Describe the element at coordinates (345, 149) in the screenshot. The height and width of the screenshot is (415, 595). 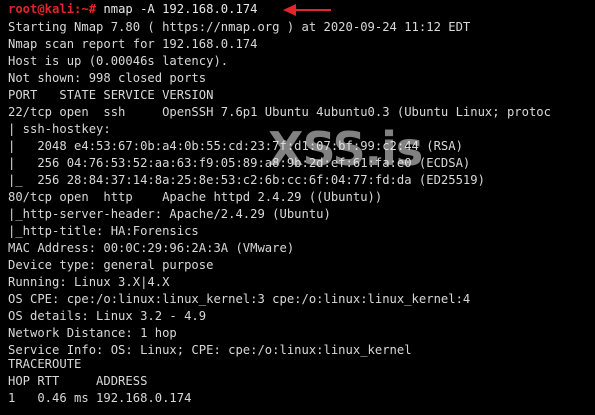
I see `watermark-logo: XSS.is` at that location.